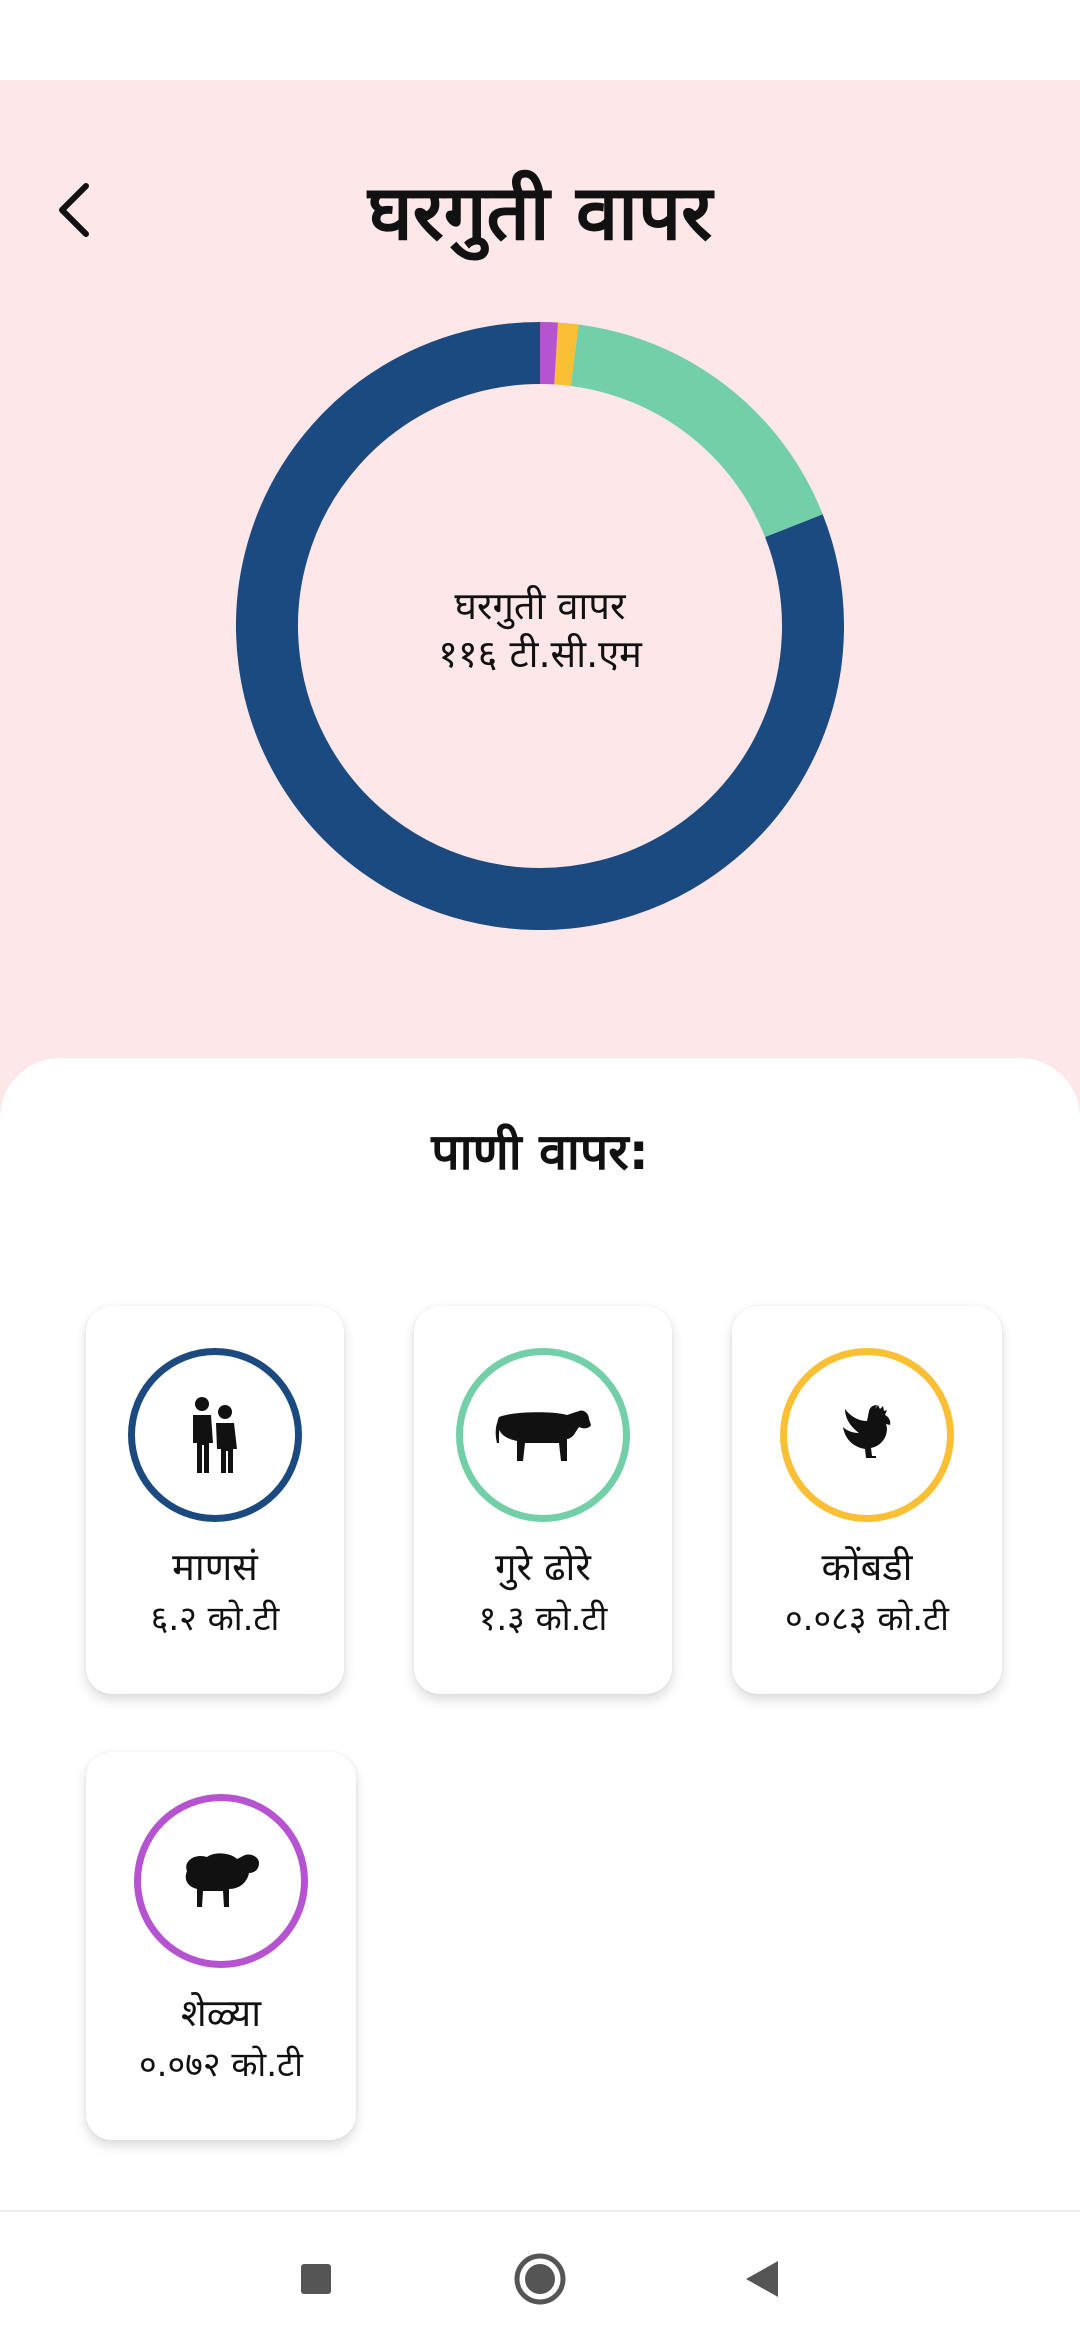 Image resolution: width=1080 pixels, height=2342 pixels. What do you see at coordinates (215, 1619) in the screenshot?
I see `card-value: ६.२ को.टी` at bounding box center [215, 1619].